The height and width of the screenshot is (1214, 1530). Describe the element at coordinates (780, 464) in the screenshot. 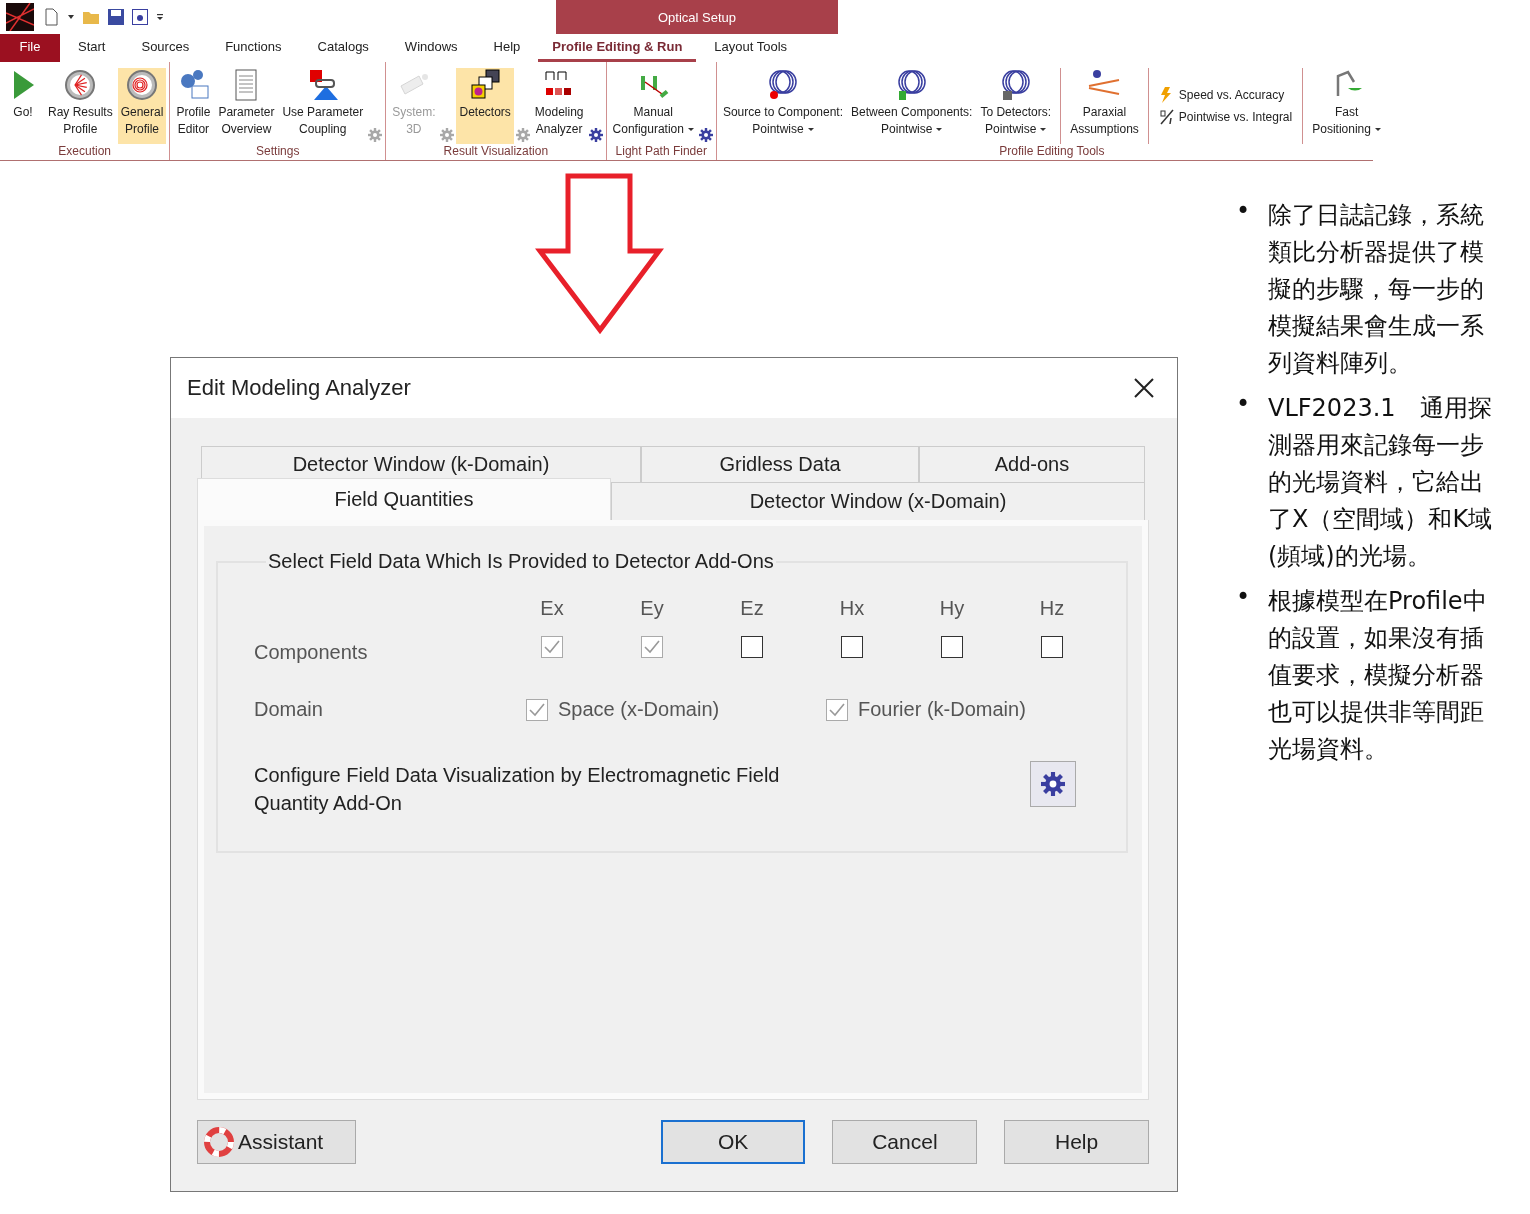

I see `dialog-tab: Gridless Data` at that location.